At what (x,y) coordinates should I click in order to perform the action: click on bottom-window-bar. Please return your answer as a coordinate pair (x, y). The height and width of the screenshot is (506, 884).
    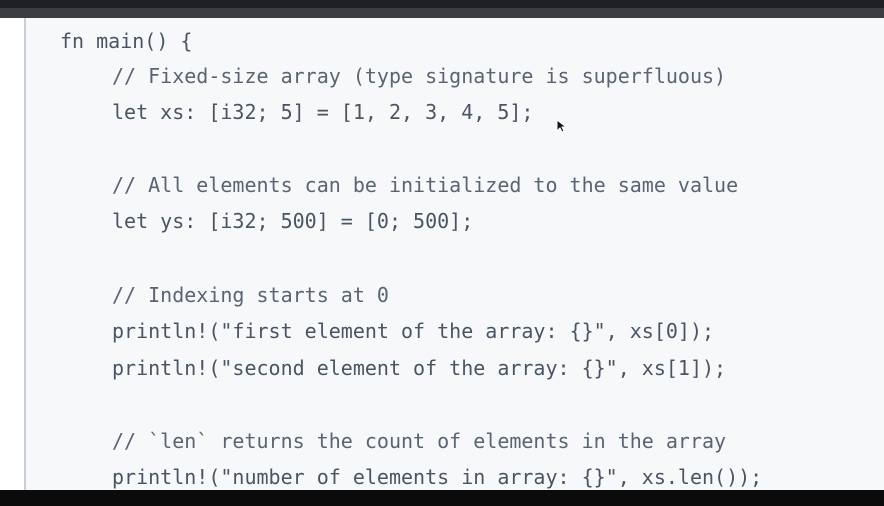
    Looking at the image, I should click on (442, 498).